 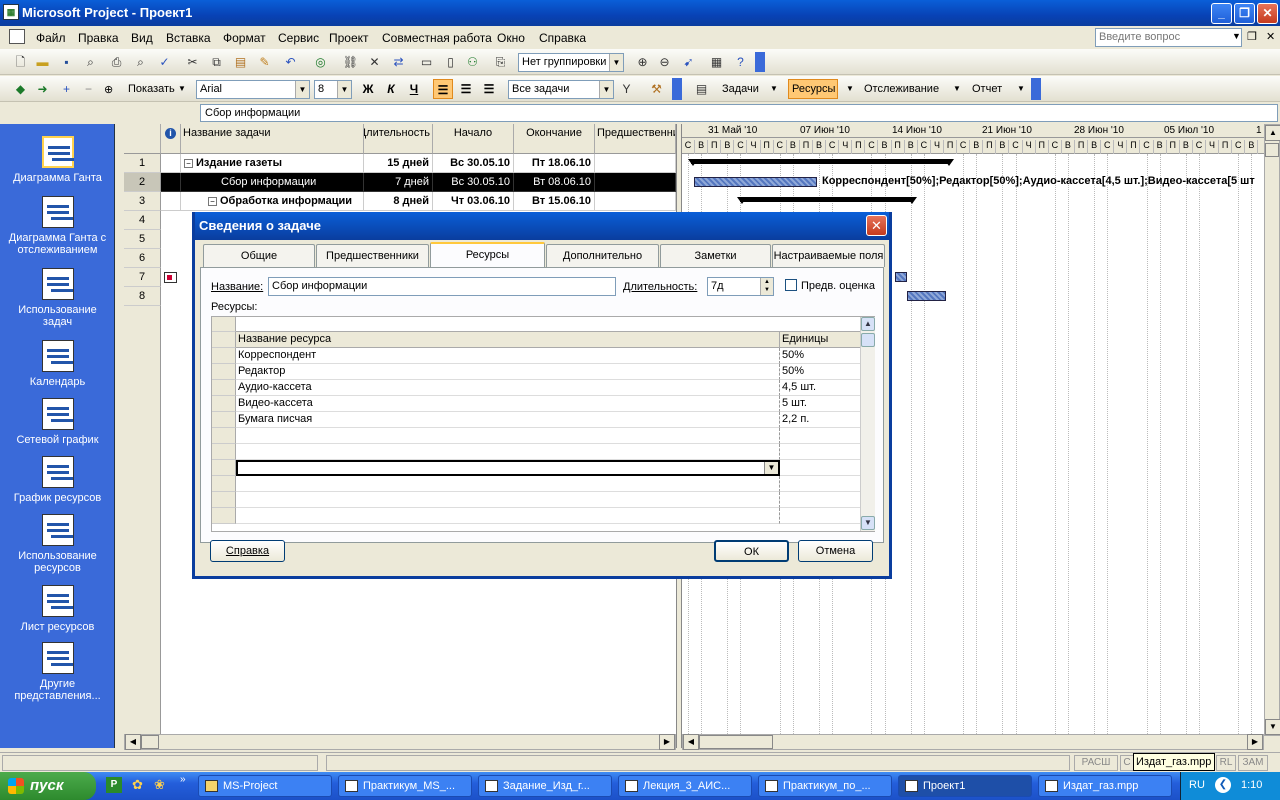 What do you see at coordinates (20, 89) in the screenshot?
I see `arrow-left-icon: ◆` at bounding box center [20, 89].